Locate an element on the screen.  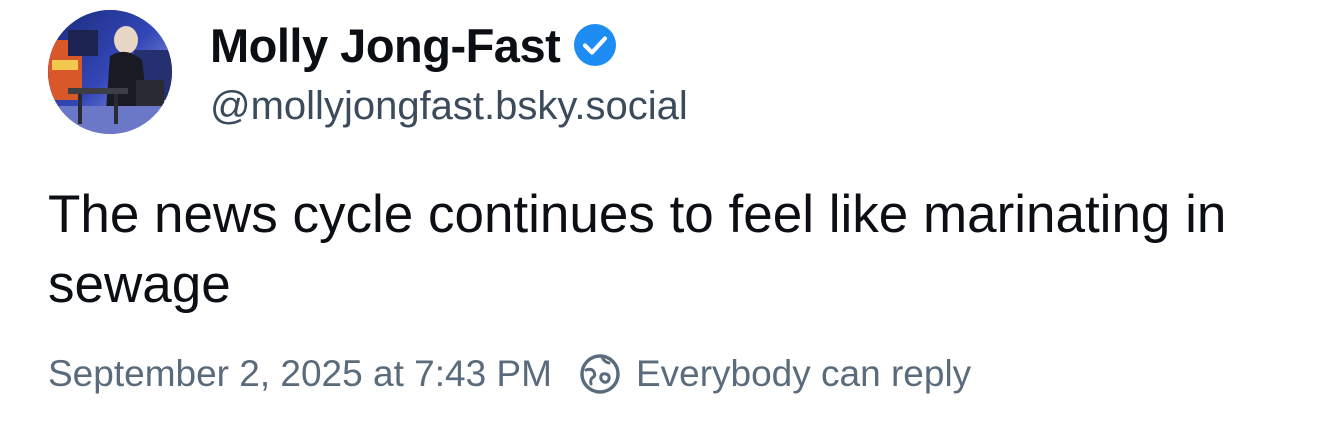
author-handle: @mollyjongfast.bsky.social is located at coordinates (449, 106).